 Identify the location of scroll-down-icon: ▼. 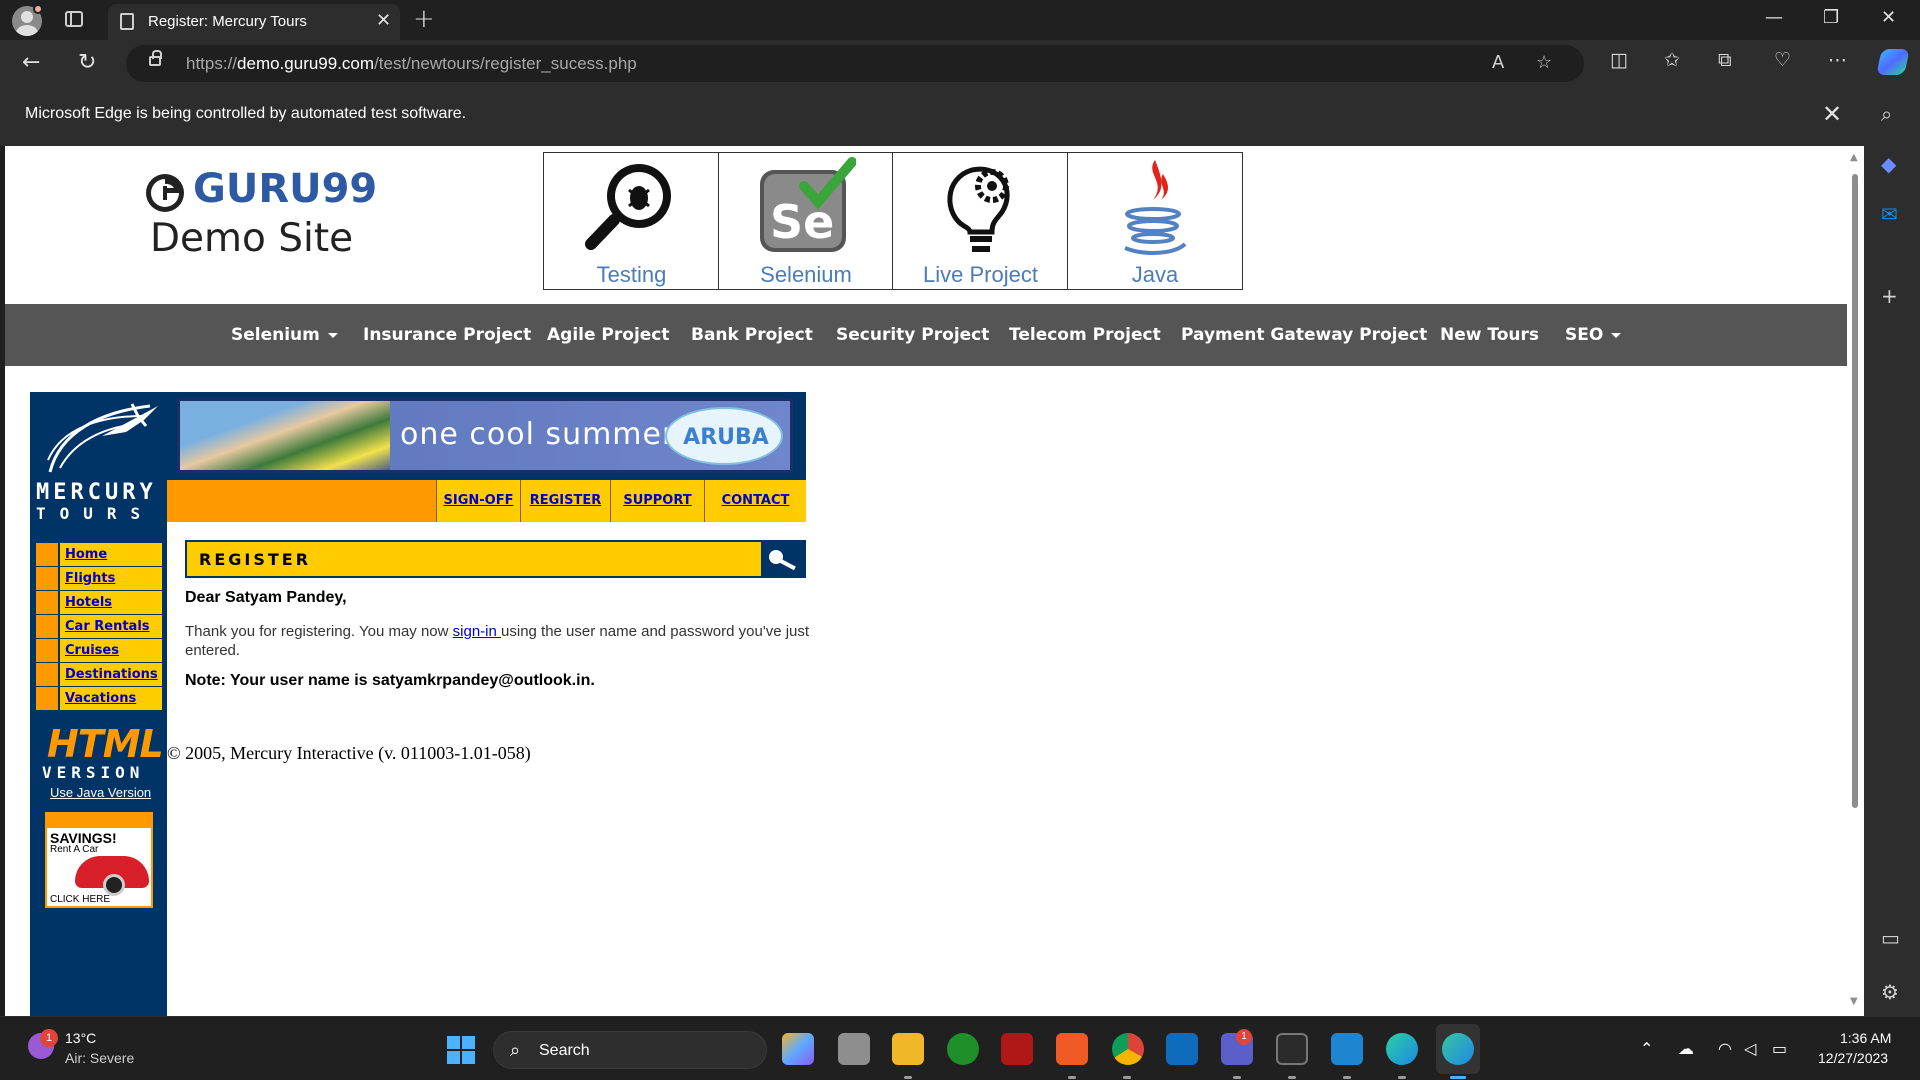
(1854, 1001).